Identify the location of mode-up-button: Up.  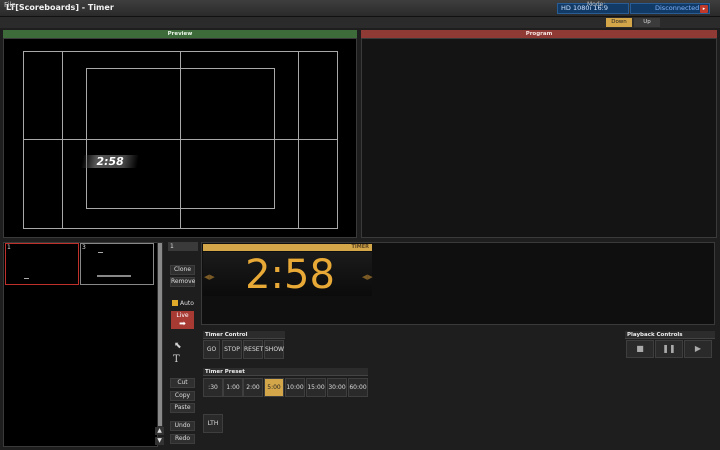
(647, 22).